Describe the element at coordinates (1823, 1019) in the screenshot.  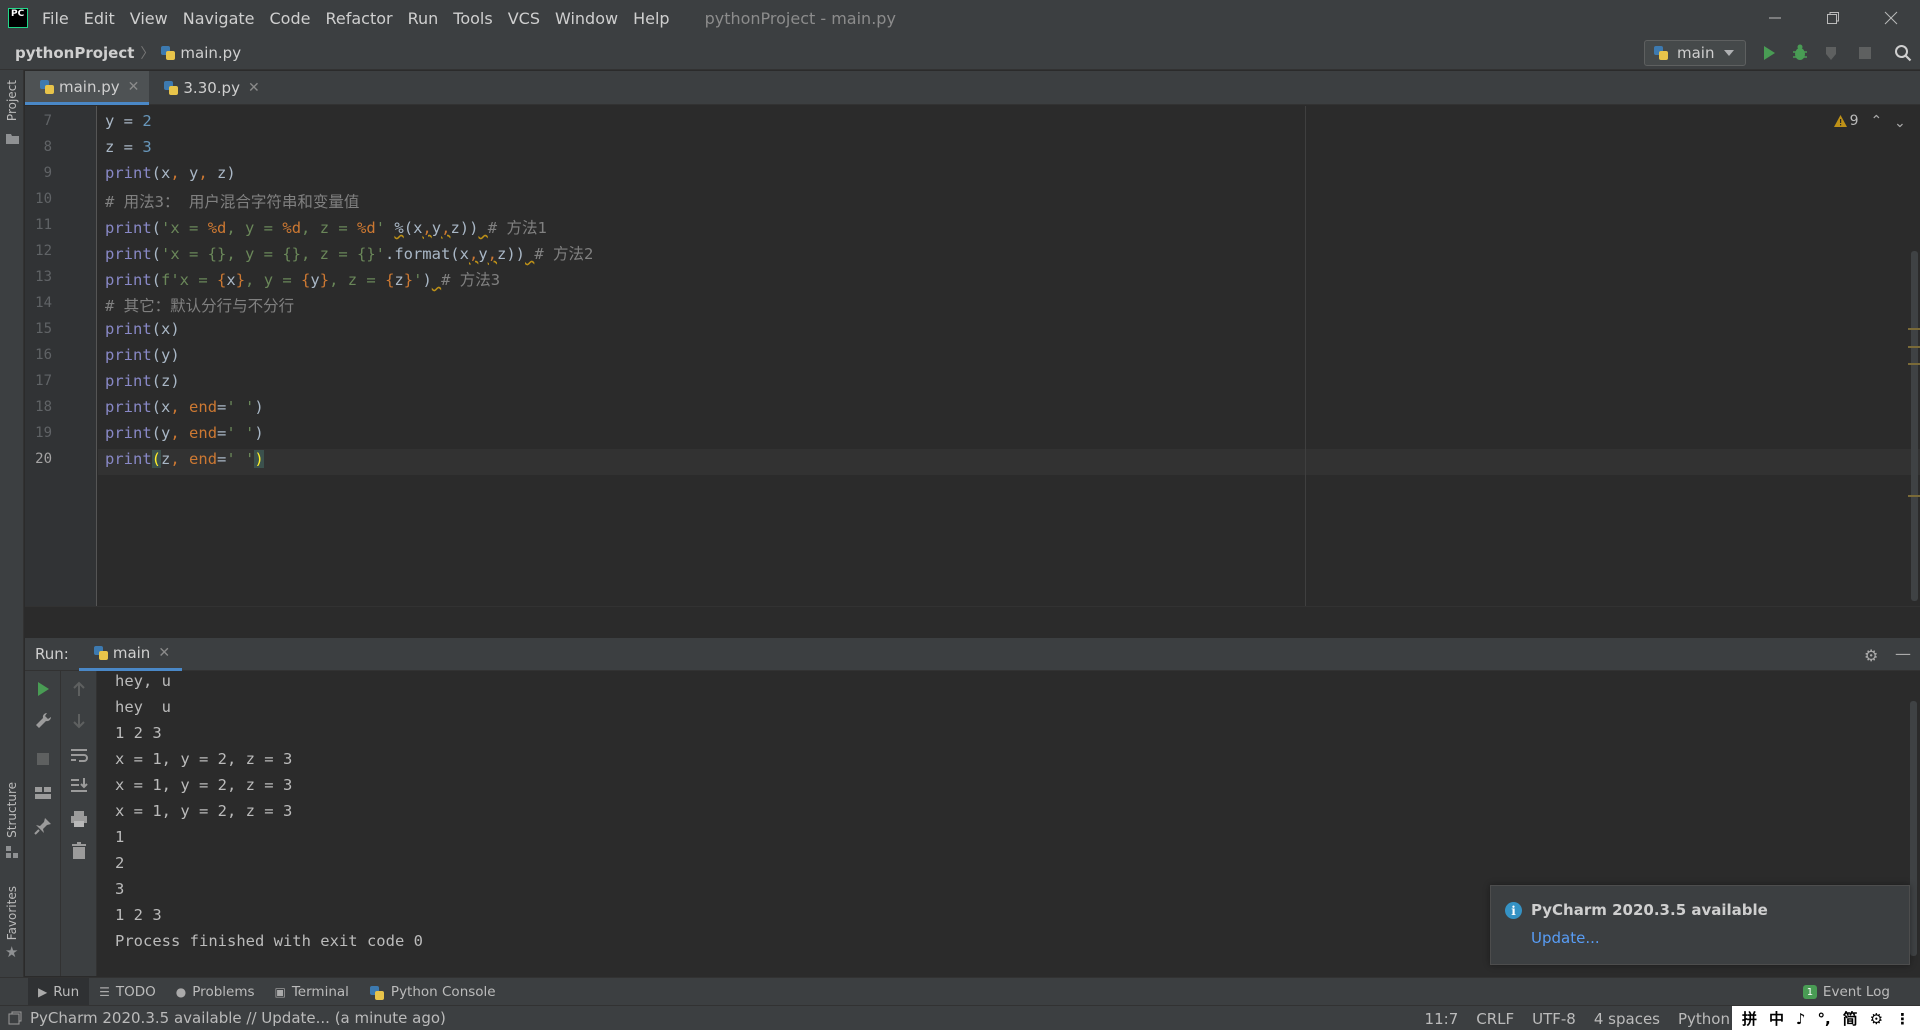
I see `ime-punctuation: °,` at that location.